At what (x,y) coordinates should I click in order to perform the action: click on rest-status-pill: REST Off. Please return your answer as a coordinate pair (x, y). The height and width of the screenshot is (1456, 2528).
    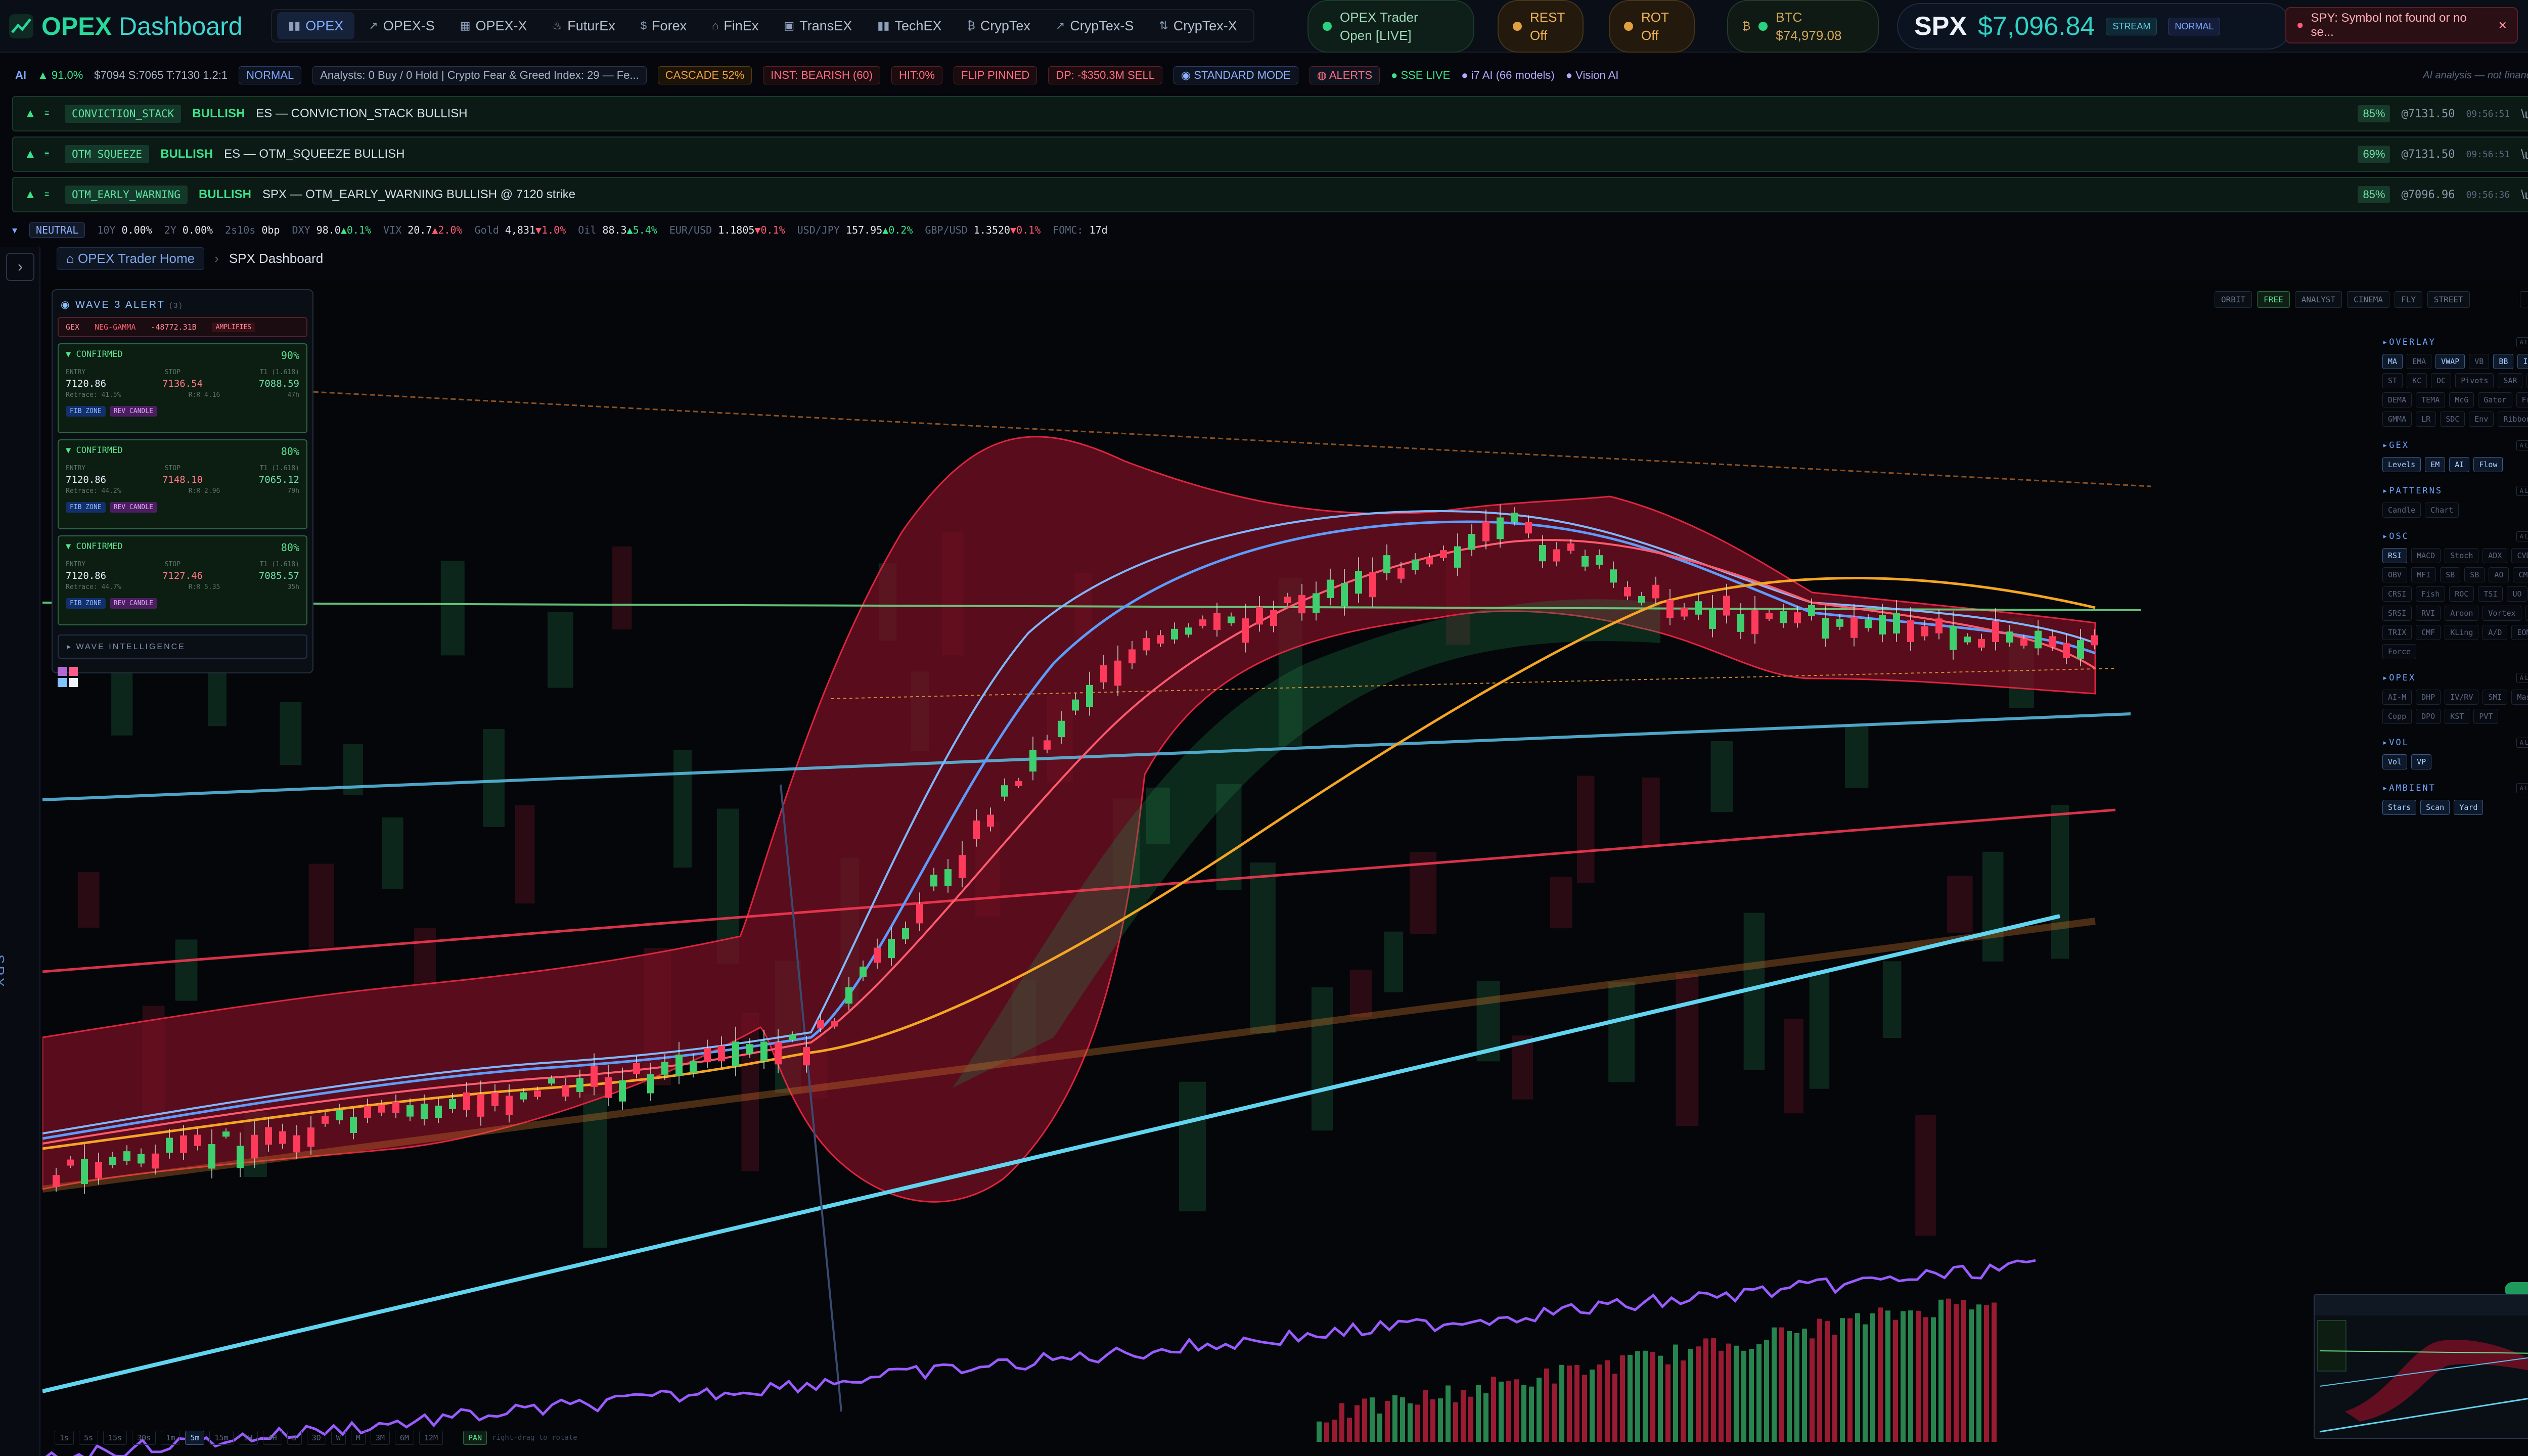
    Looking at the image, I should click on (1541, 27).